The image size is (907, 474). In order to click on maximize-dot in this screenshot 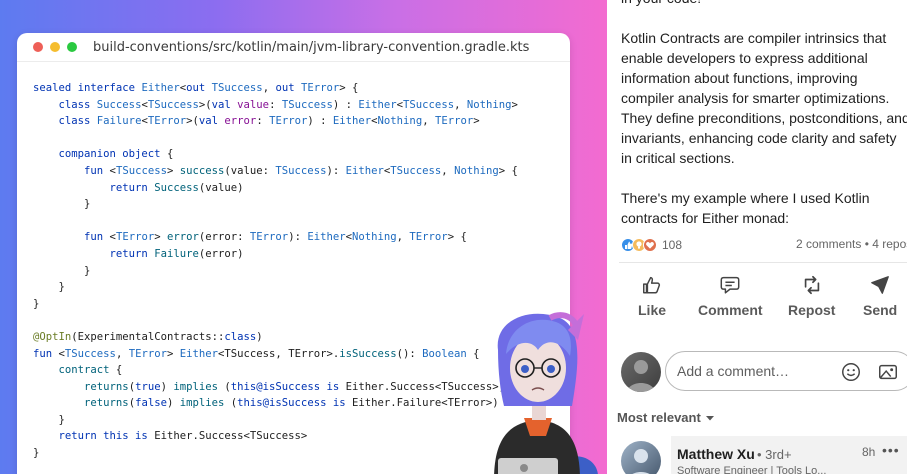, I will do `click(72, 47)`.